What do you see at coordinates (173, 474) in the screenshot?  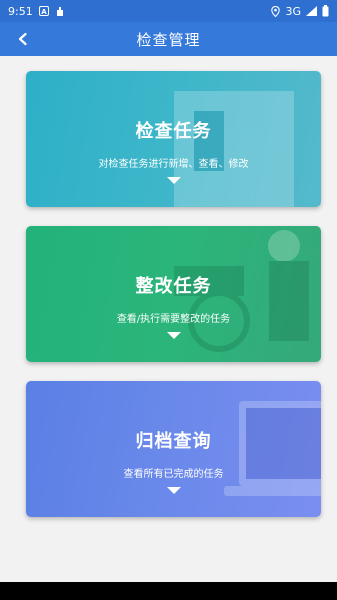 I see `card-description: 查看所有已完成的任务` at bounding box center [173, 474].